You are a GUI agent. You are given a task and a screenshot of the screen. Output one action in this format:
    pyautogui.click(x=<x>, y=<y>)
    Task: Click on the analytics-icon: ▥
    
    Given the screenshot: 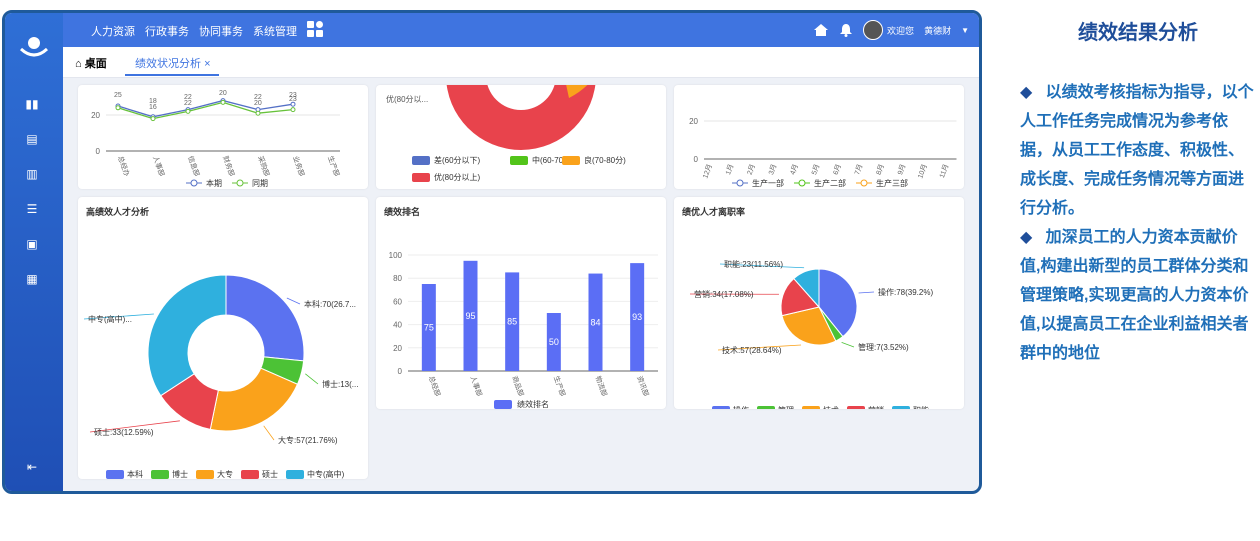 What is the action you would take?
    pyautogui.click(x=32, y=174)
    